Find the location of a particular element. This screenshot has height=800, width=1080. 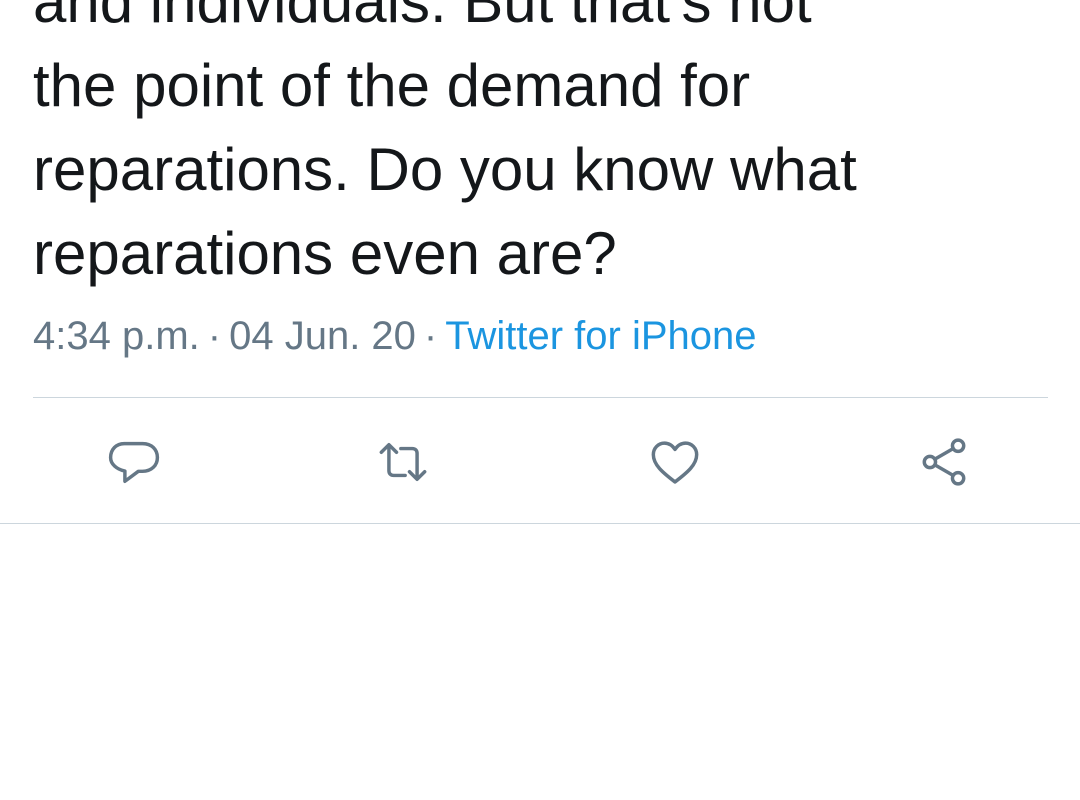

tweet-metadata: 4:34 p.m. · 04 Jun. 20 · Twitter for iPhone is located at coordinates (395, 336).